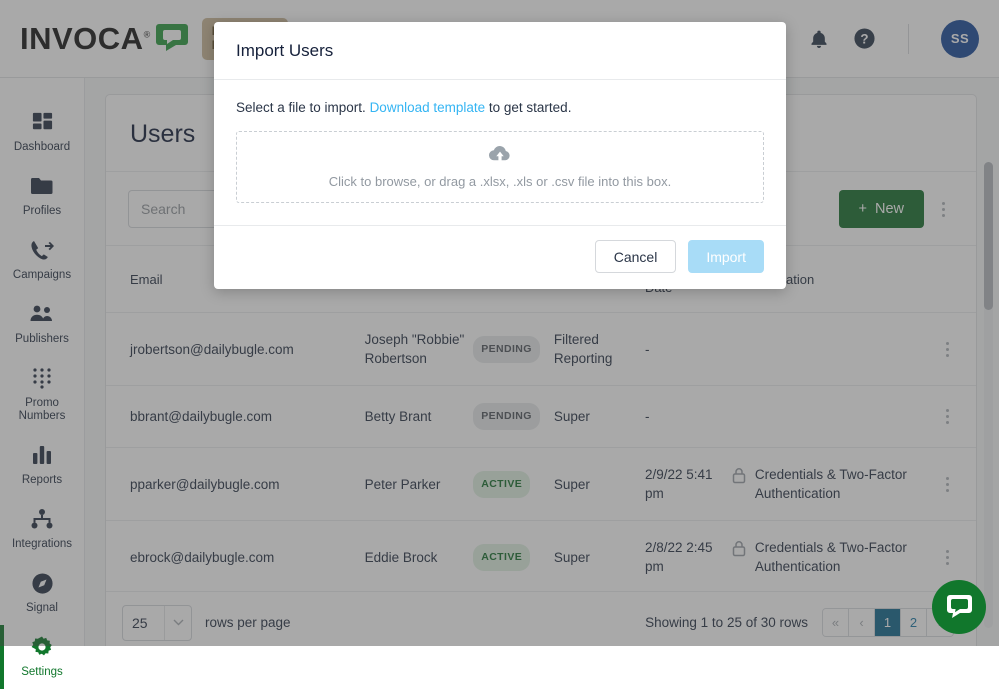 This screenshot has width=999, height=689. I want to click on modal-desc-after: to get started., so click(528, 107).